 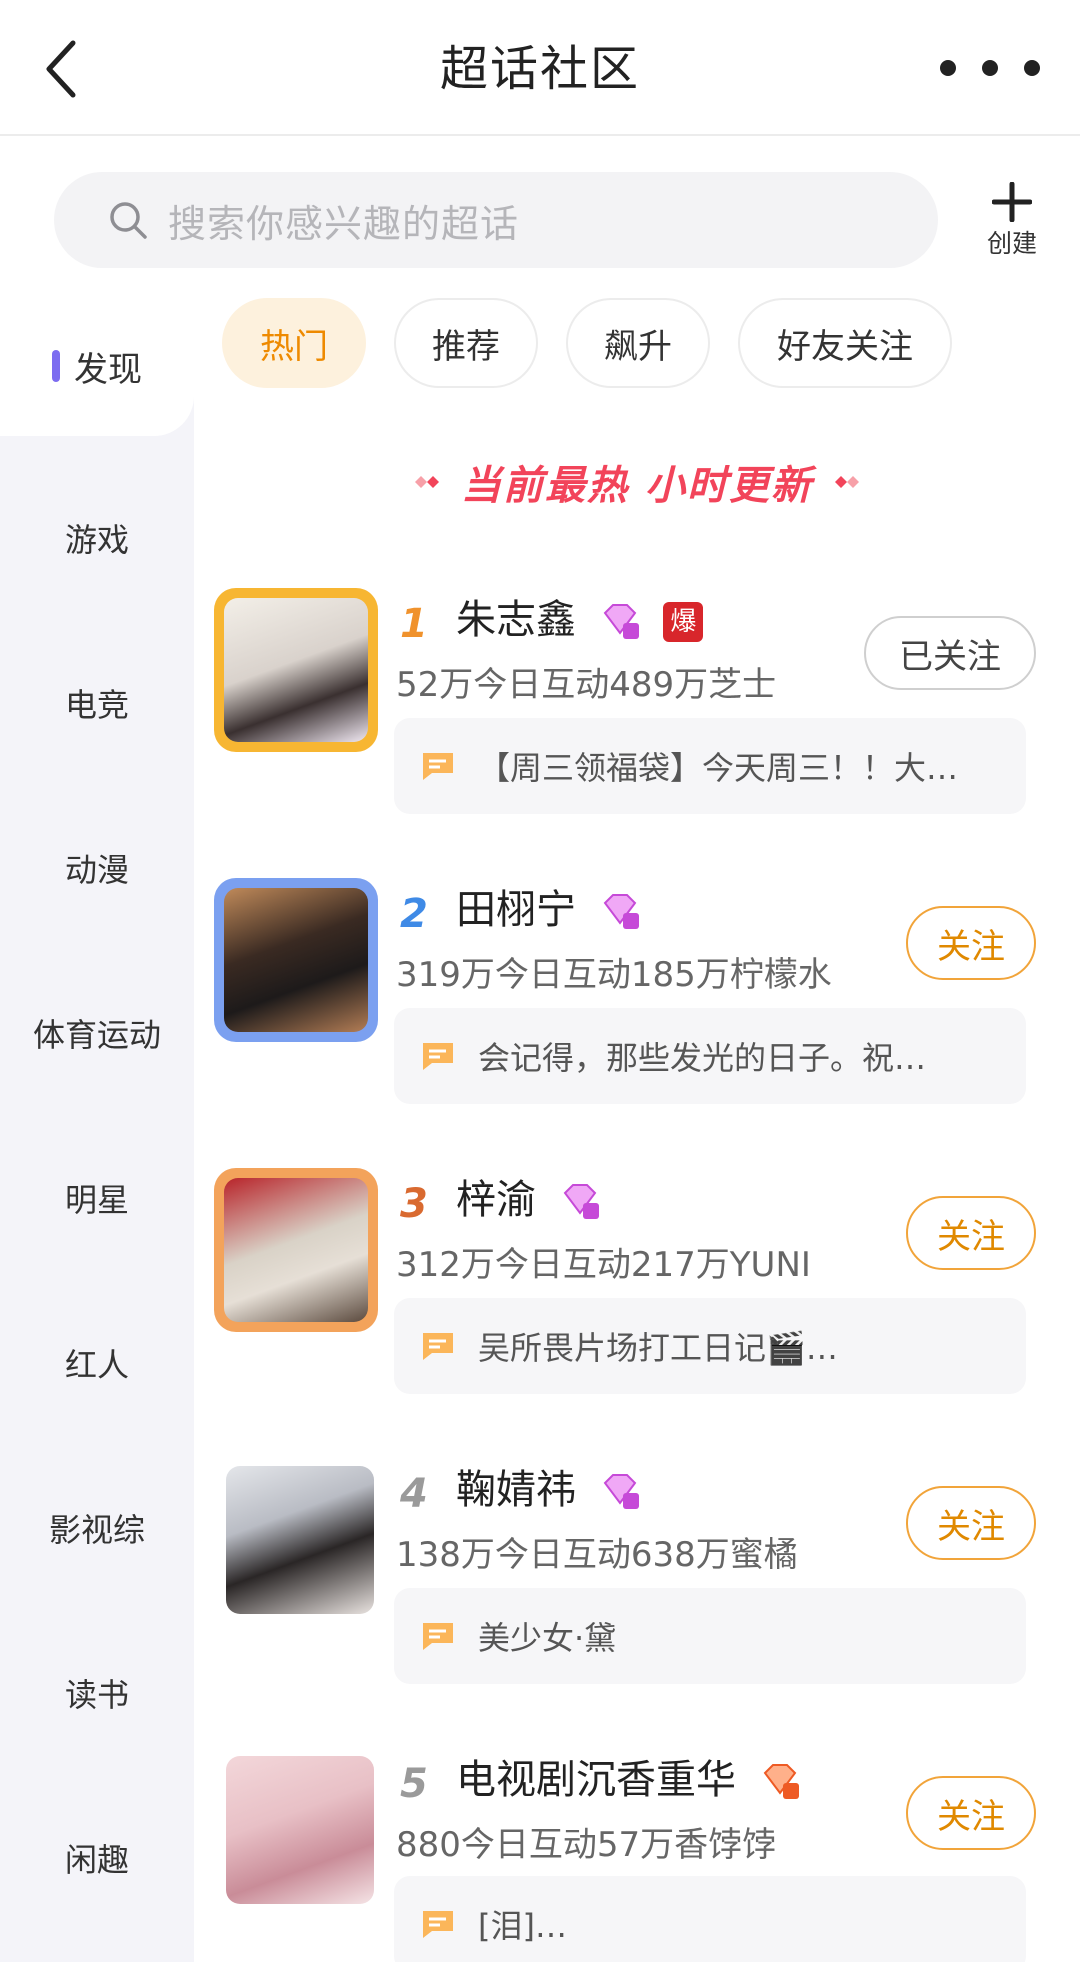 What do you see at coordinates (108, 369) in the screenshot?
I see `sidebar-item-label: 发现` at bounding box center [108, 369].